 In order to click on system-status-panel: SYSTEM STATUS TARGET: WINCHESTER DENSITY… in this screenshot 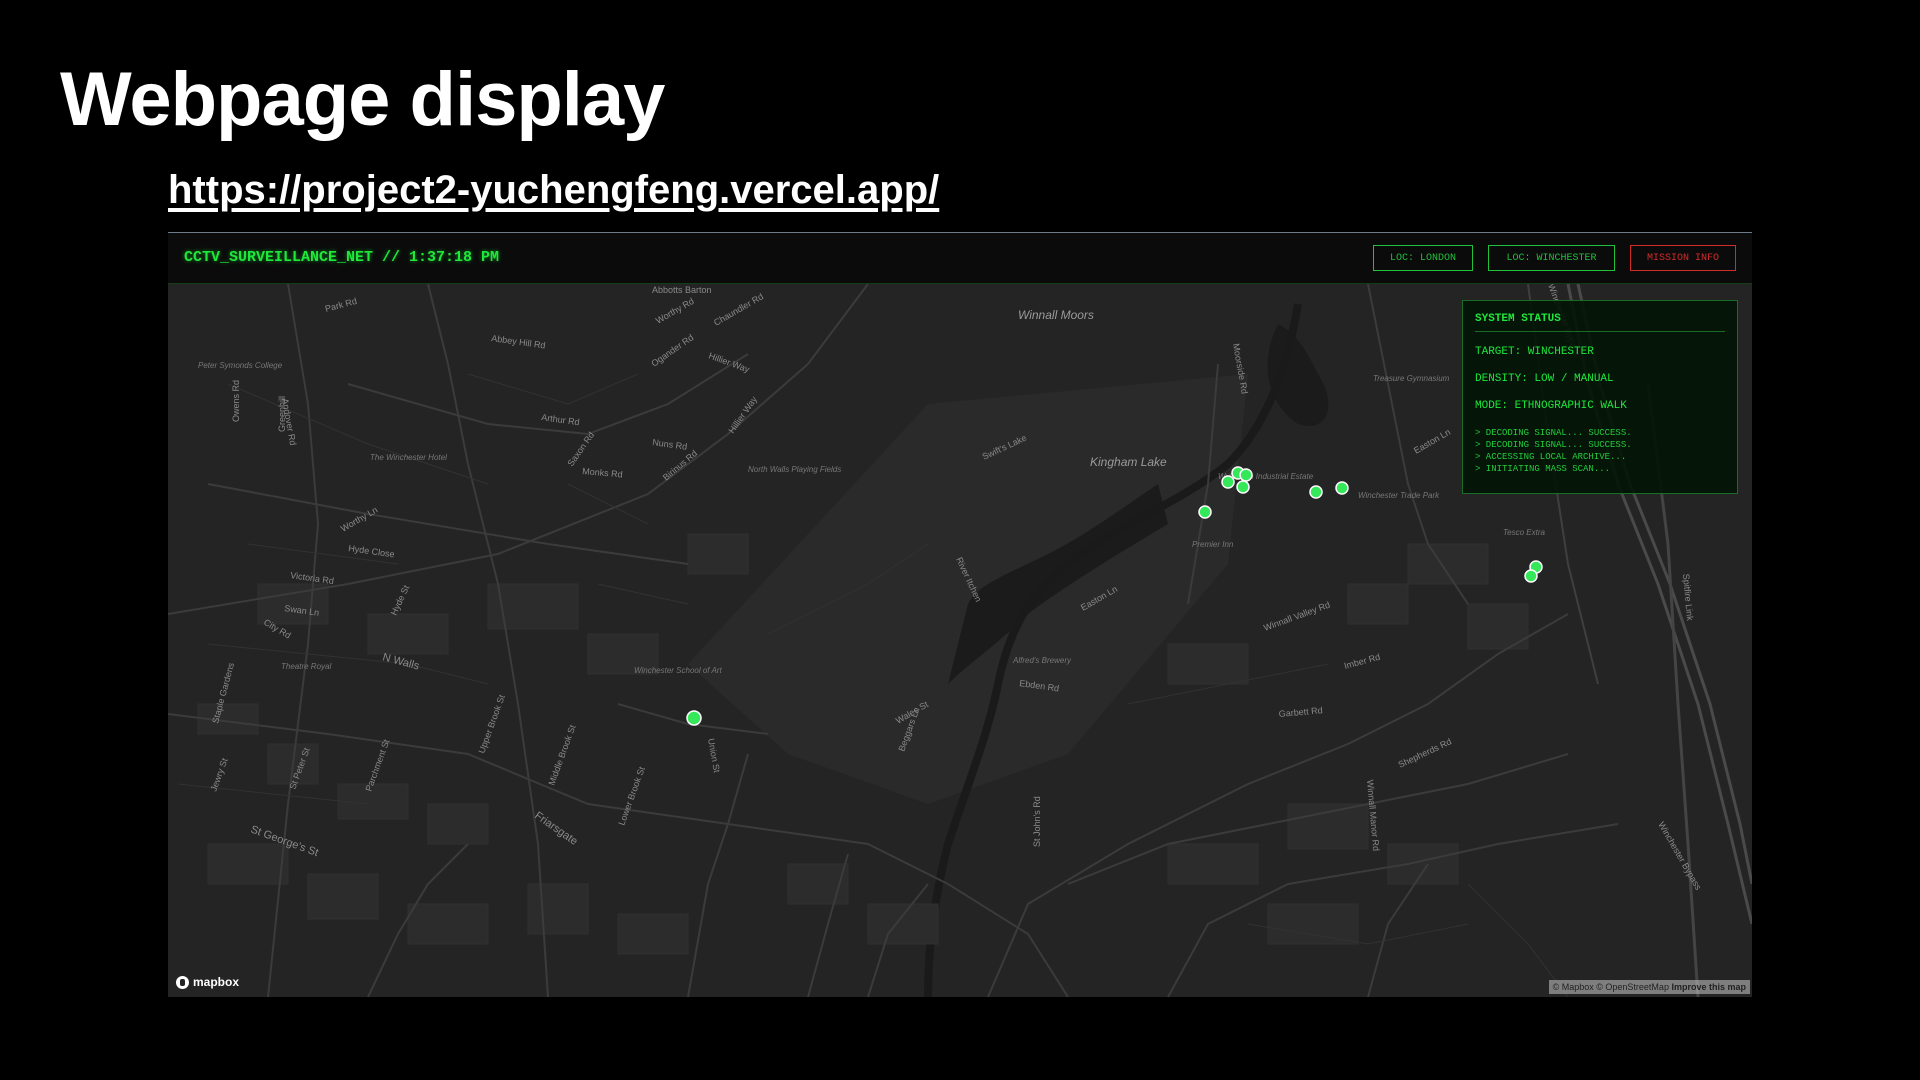, I will do `click(1600, 397)`.